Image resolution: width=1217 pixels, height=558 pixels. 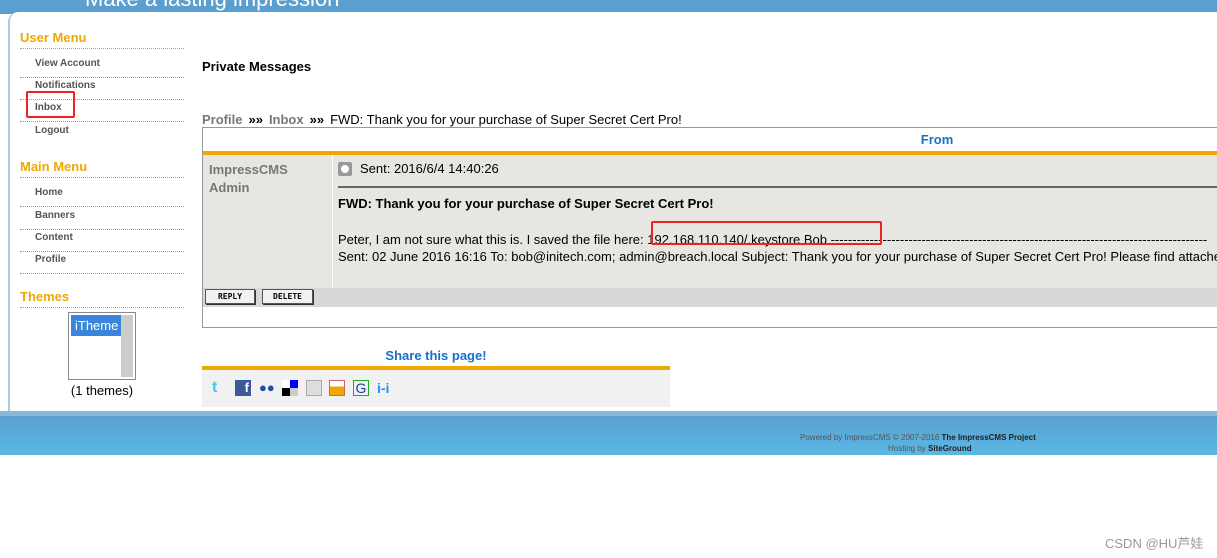 What do you see at coordinates (337, 388) in the screenshot?
I see `stumble-icon` at bounding box center [337, 388].